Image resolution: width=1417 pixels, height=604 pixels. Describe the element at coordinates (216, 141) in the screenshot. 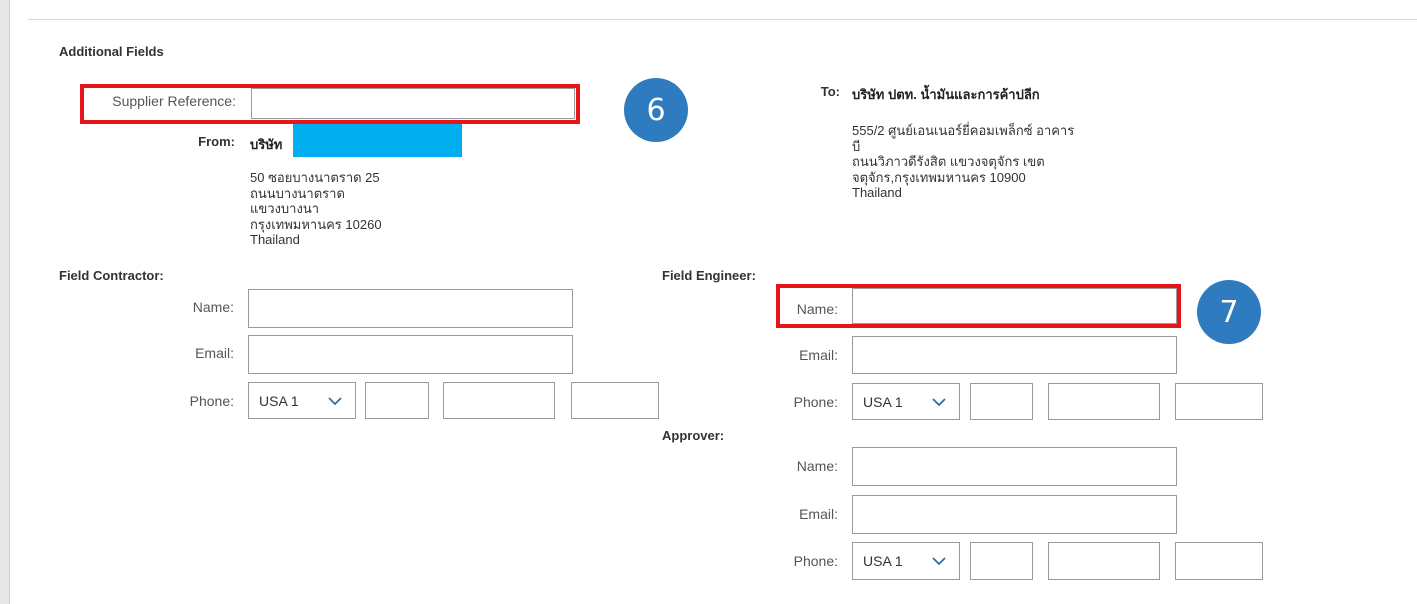

I see `from-label: From:` at that location.